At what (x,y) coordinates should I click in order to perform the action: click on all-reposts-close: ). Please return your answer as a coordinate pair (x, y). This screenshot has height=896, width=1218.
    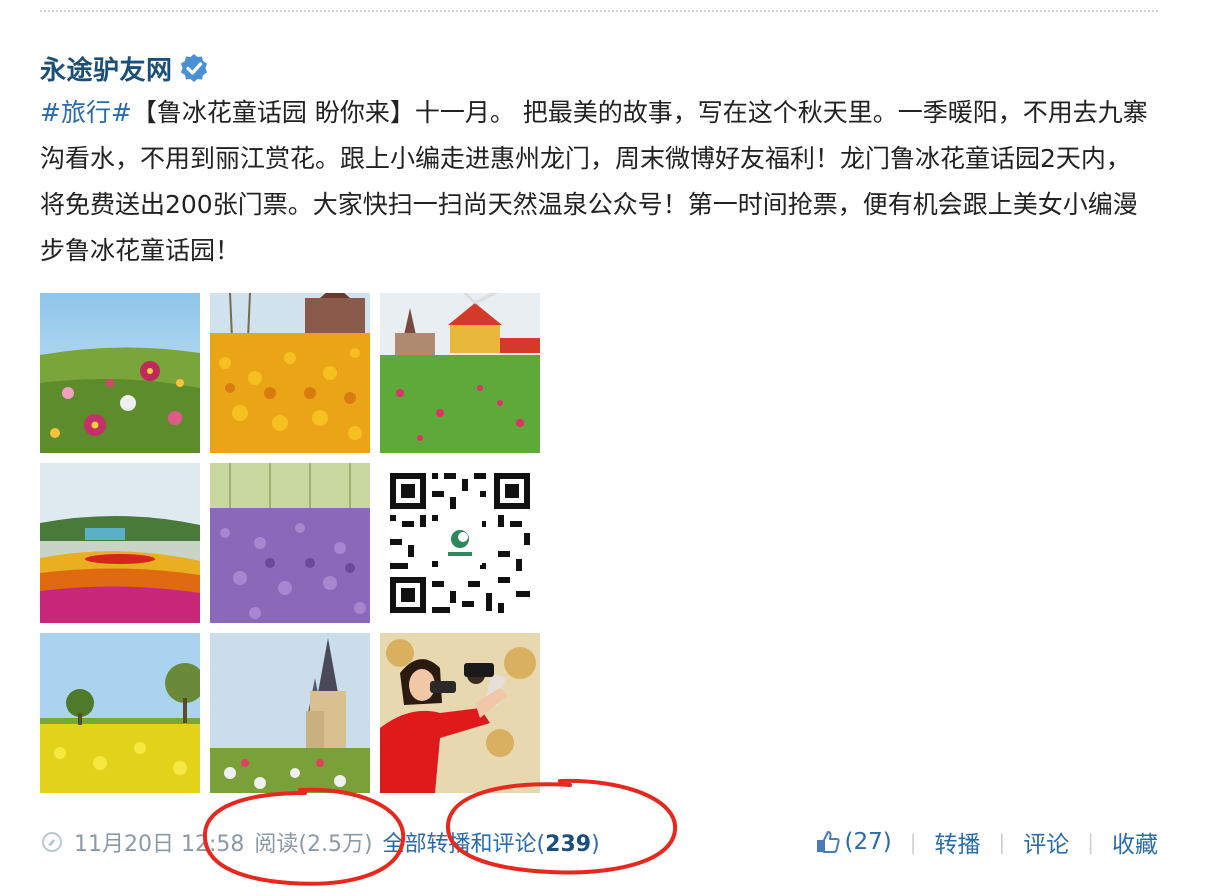
    Looking at the image, I should click on (595, 844).